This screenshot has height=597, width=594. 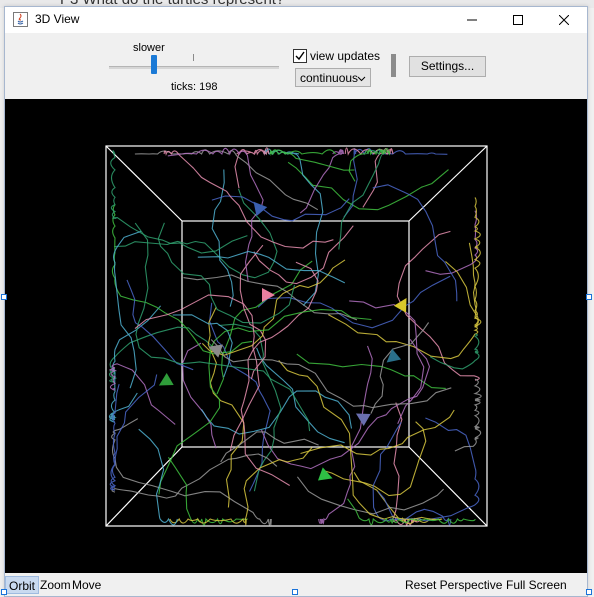 I want to click on minimize-button, so click(x=472, y=20).